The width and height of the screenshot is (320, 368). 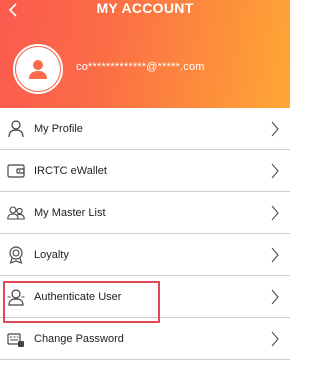 What do you see at coordinates (78, 296) in the screenshot?
I see `menu-item-label: Authenticate User` at bounding box center [78, 296].